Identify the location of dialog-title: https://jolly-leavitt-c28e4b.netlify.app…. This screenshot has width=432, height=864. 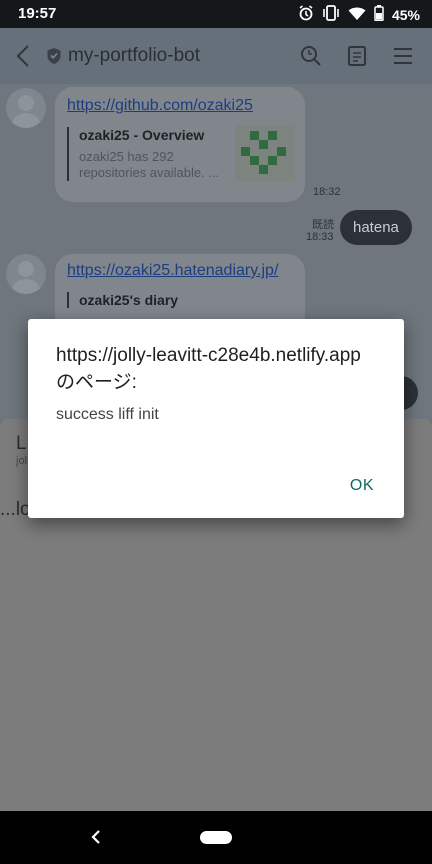
(208, 369).